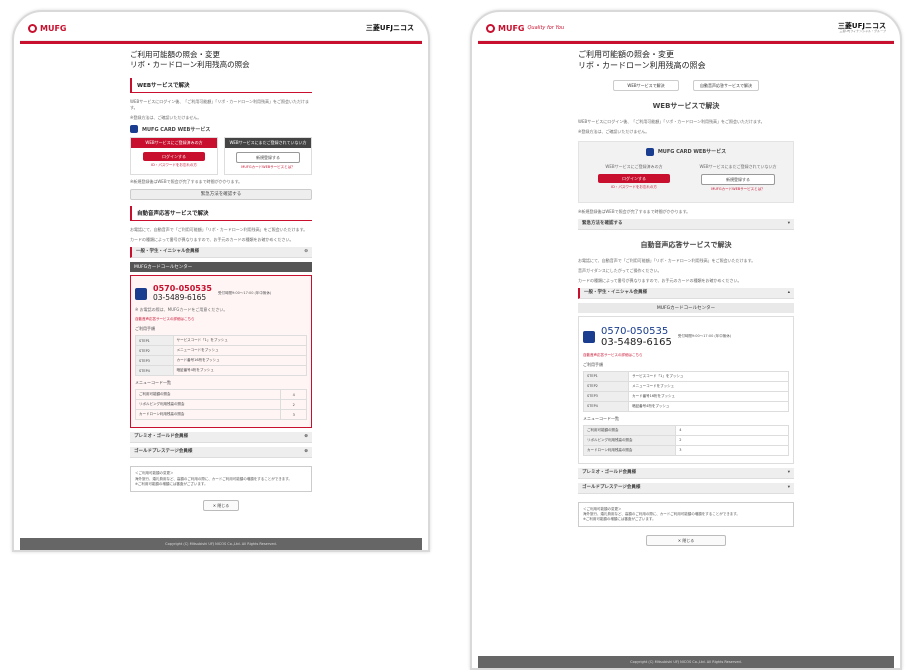 Image resolution: width=911 pixels, height=670 pixels. Describe the element at coordinates (161, 437) in the screenshot. I see `accordion-premier-label: プレミオ・ゴールド会員様` at that location.